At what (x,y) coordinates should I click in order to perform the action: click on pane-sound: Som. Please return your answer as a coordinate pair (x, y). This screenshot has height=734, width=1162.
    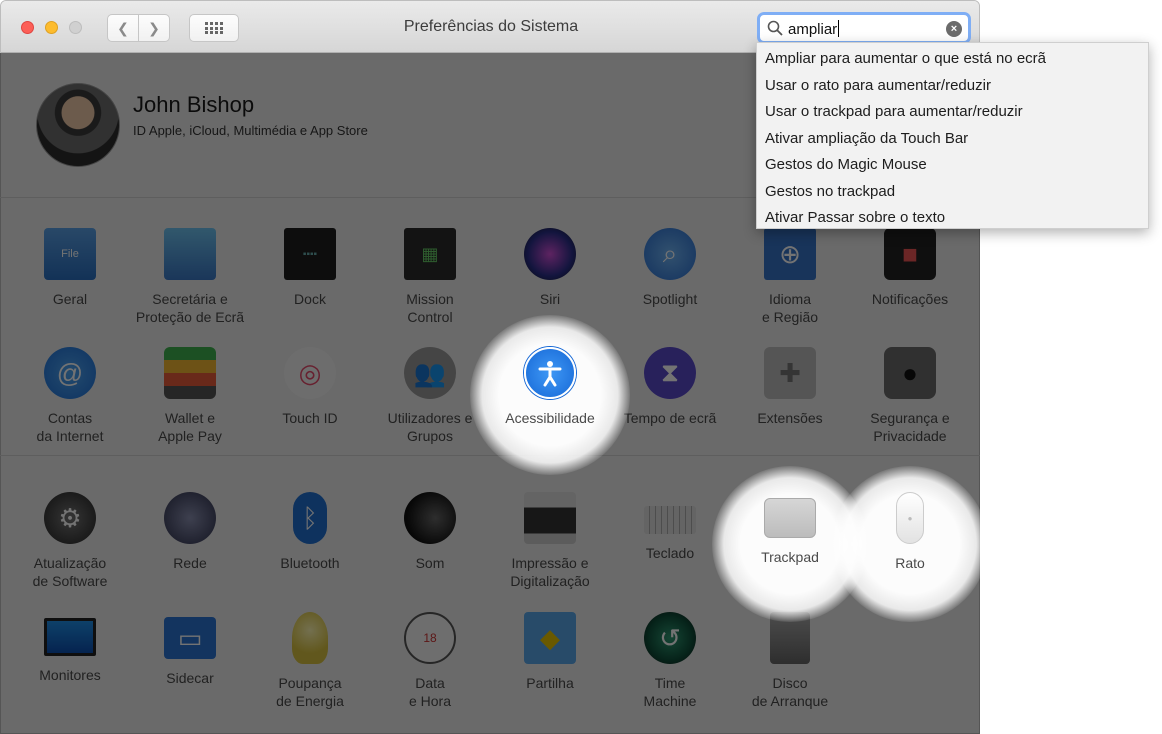
    Looking at the image, I should click on (430, 532).